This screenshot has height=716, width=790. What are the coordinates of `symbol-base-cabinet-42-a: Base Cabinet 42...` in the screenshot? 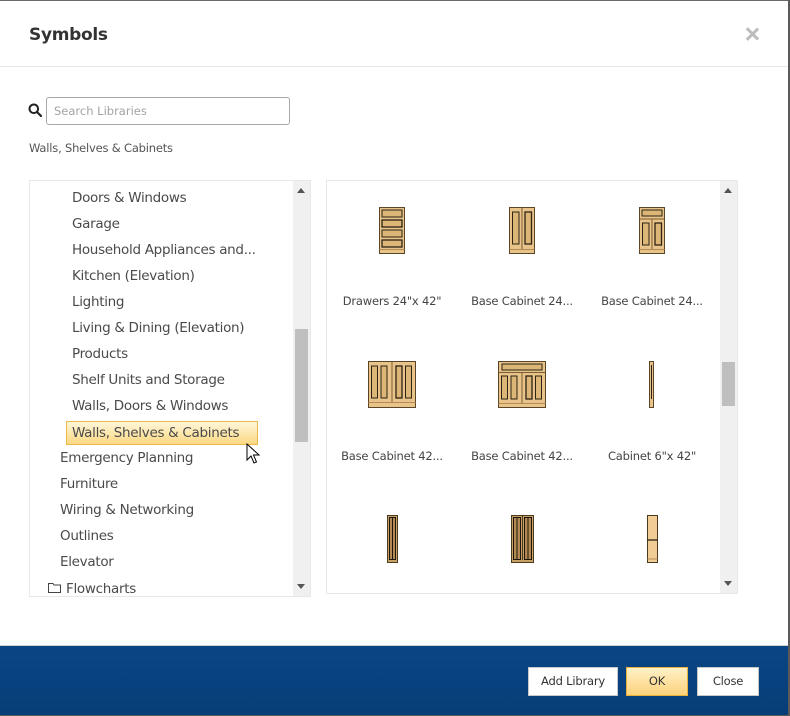 It's located at (392, 411).